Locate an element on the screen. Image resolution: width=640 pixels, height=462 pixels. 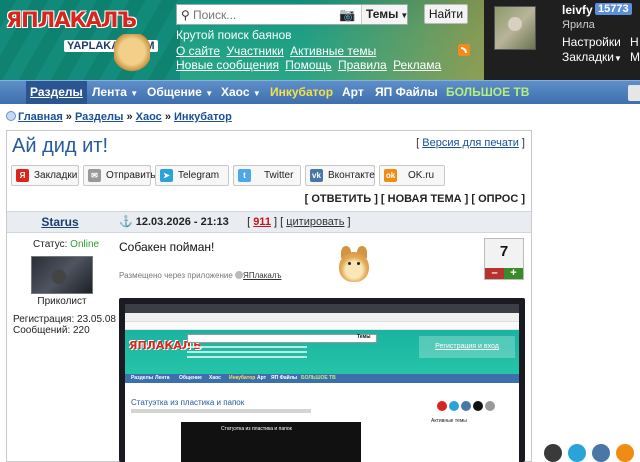
author-info: Регистрация: 23.05.08 Сообщений: 220 is located at coordinates (64, 325).